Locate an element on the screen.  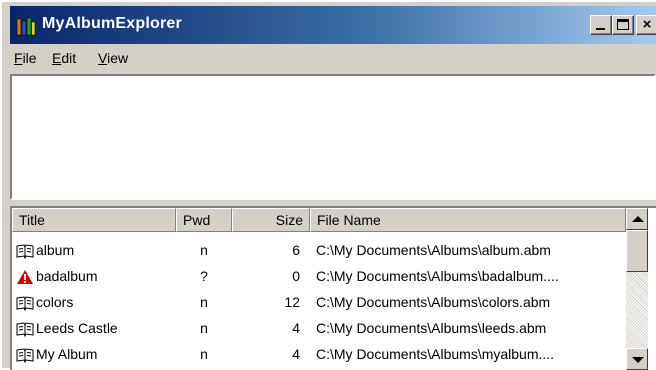
menu-file: File is located at coordinates (25, 58).